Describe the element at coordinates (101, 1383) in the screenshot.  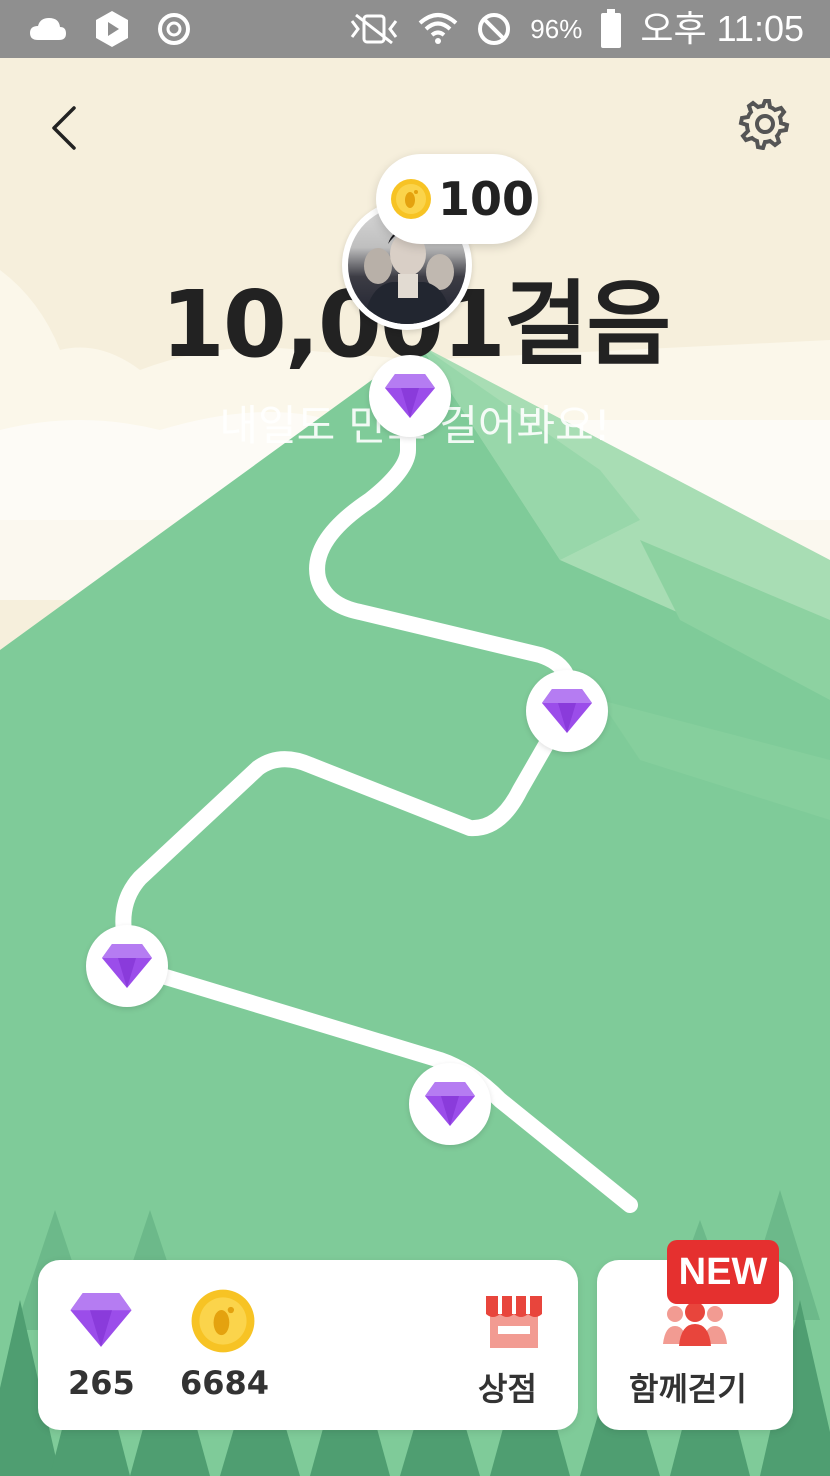
I see `gem-count: 265` at that location.